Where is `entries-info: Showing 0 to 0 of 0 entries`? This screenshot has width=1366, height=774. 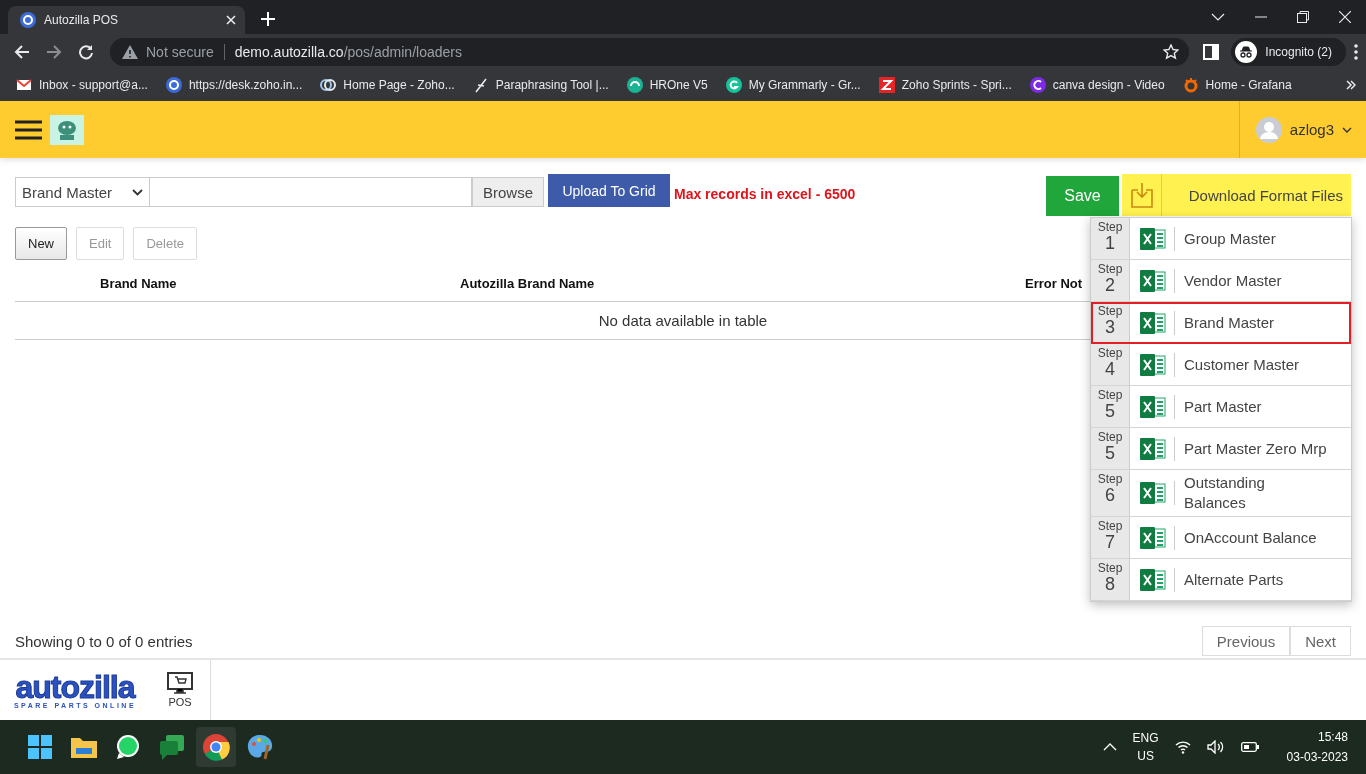
entries-info: Showing 0 to 0 of 0 entries is located at coordinates (104, 641).